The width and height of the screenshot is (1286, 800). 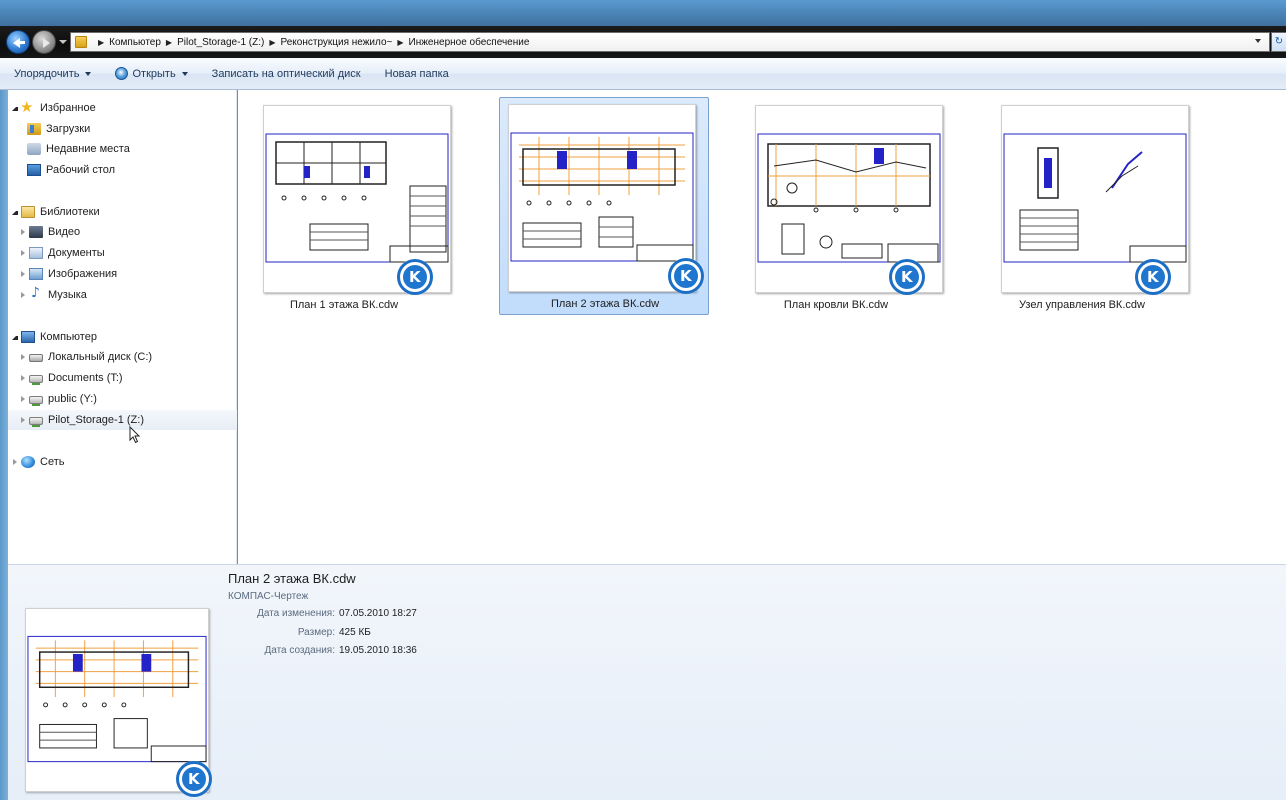 I want to click on file-name: План 1 этажа ВК.cdw, so click(x=344, y=305).